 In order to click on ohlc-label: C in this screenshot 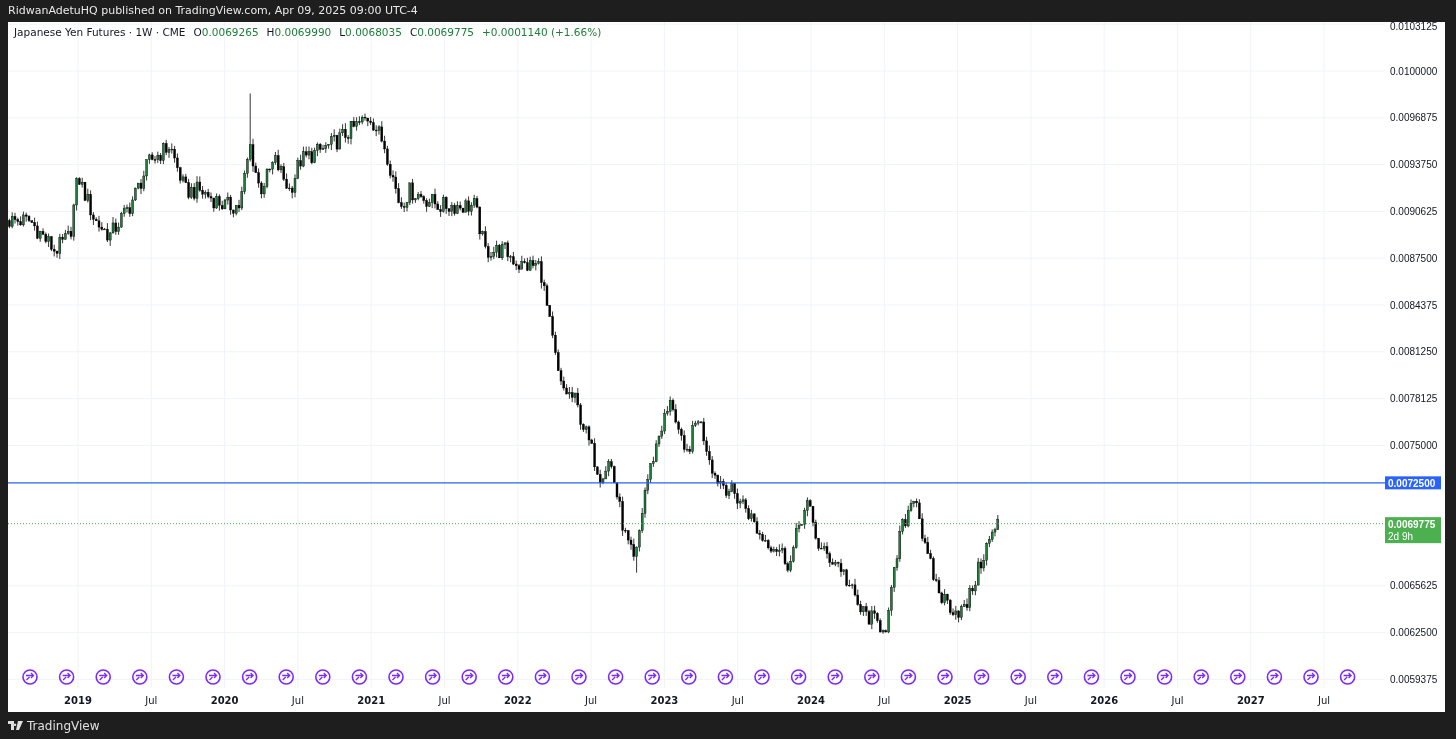, I will do `click(413, 32)`.